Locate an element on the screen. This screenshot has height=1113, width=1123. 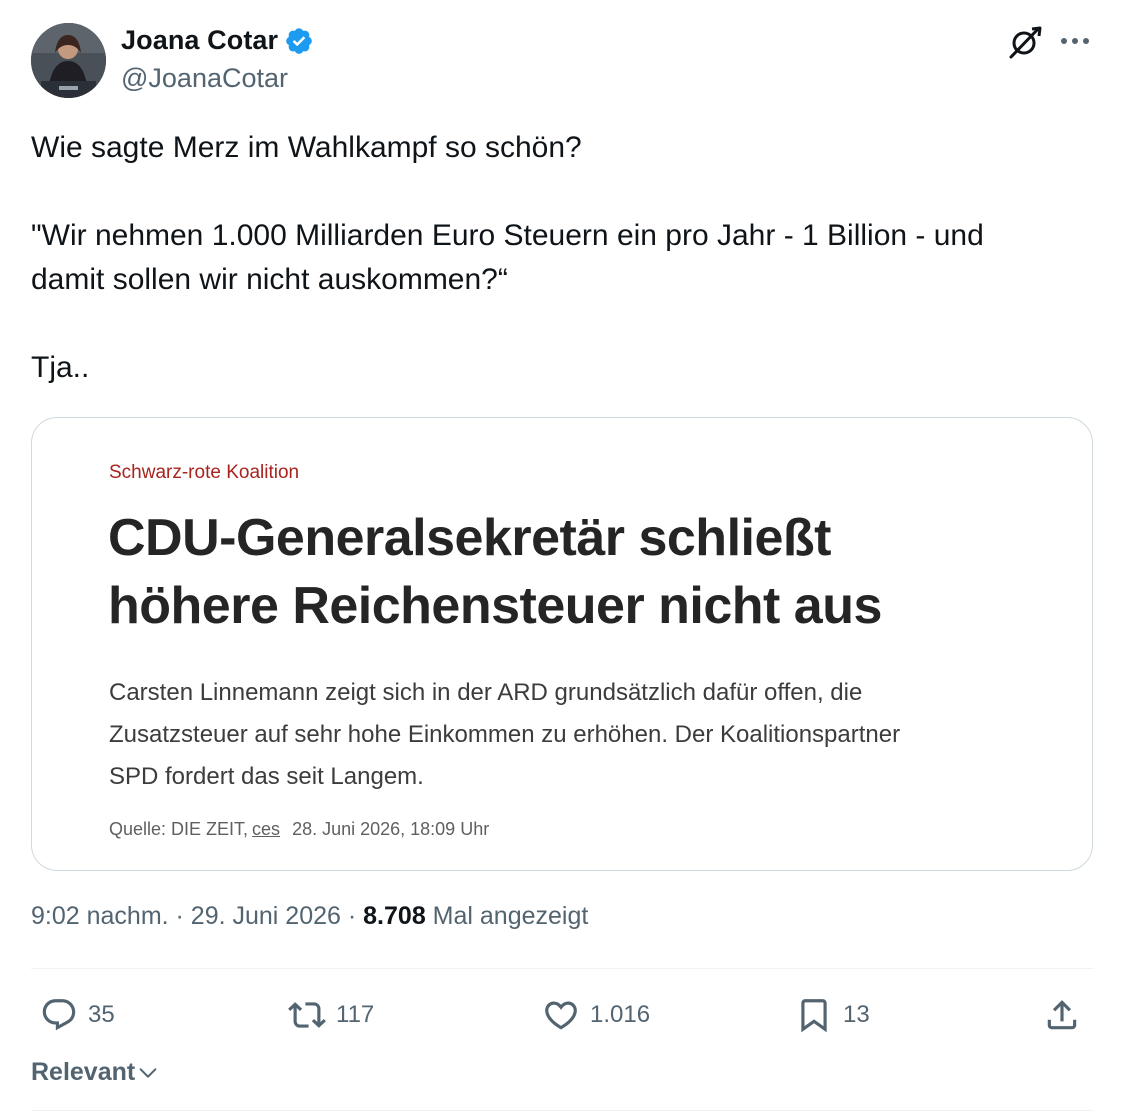
bookmark-icon is located at coordinates (814, 1016).